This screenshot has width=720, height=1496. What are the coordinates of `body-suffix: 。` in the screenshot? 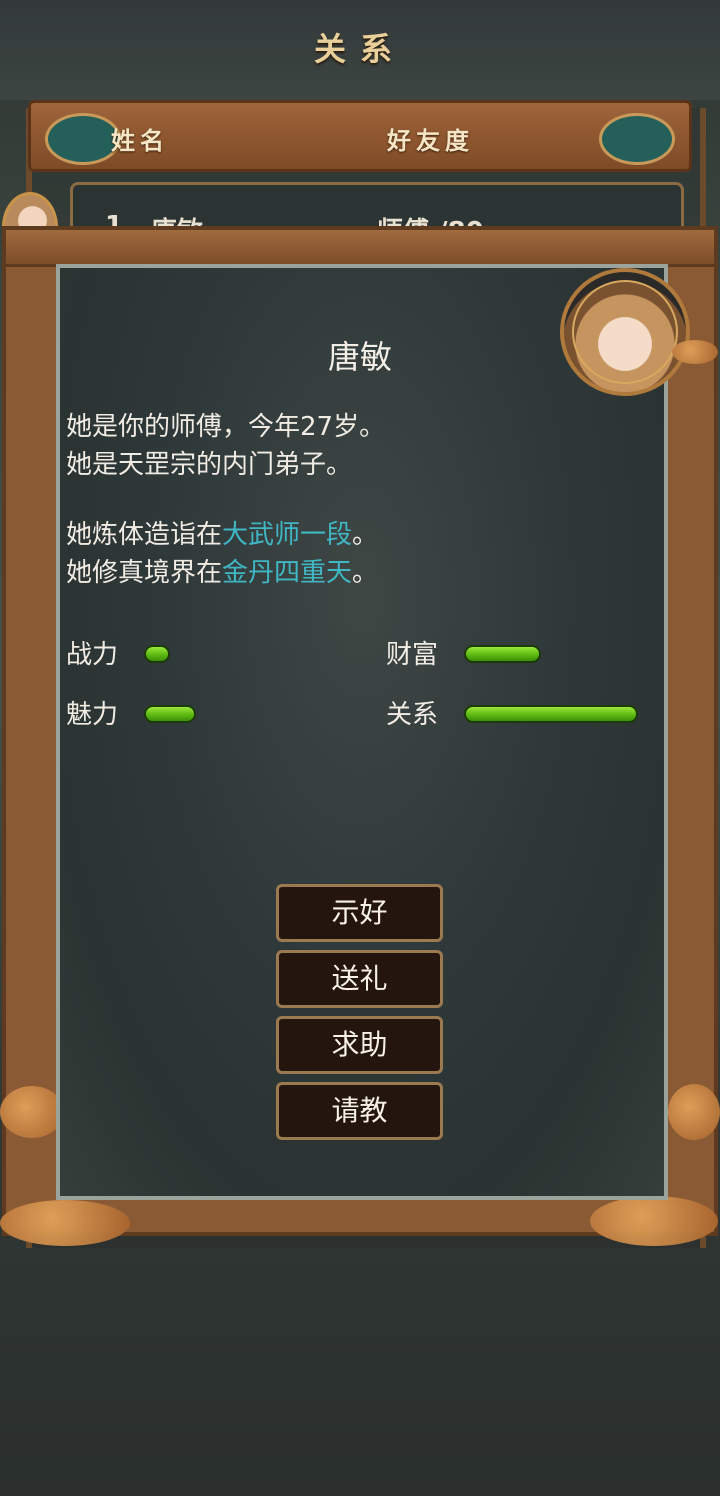 It's located at (365, 535).